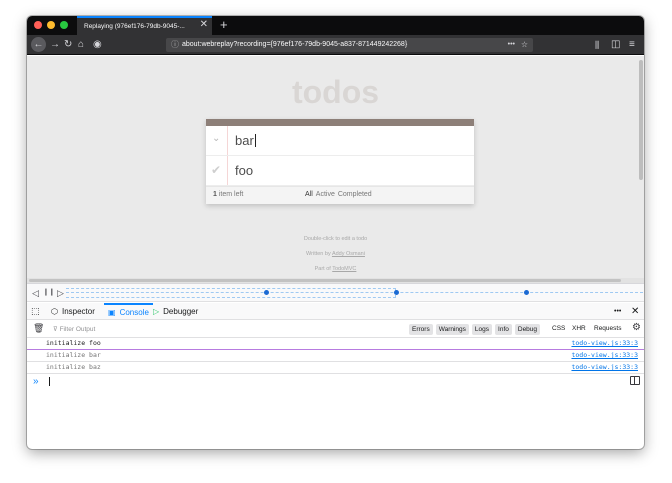 Image resolution: width=672 pixels, height=483 pixels. Describe the element at coordinates (325, 194) in the screenshot. I see `filter-active: Active` at that location.